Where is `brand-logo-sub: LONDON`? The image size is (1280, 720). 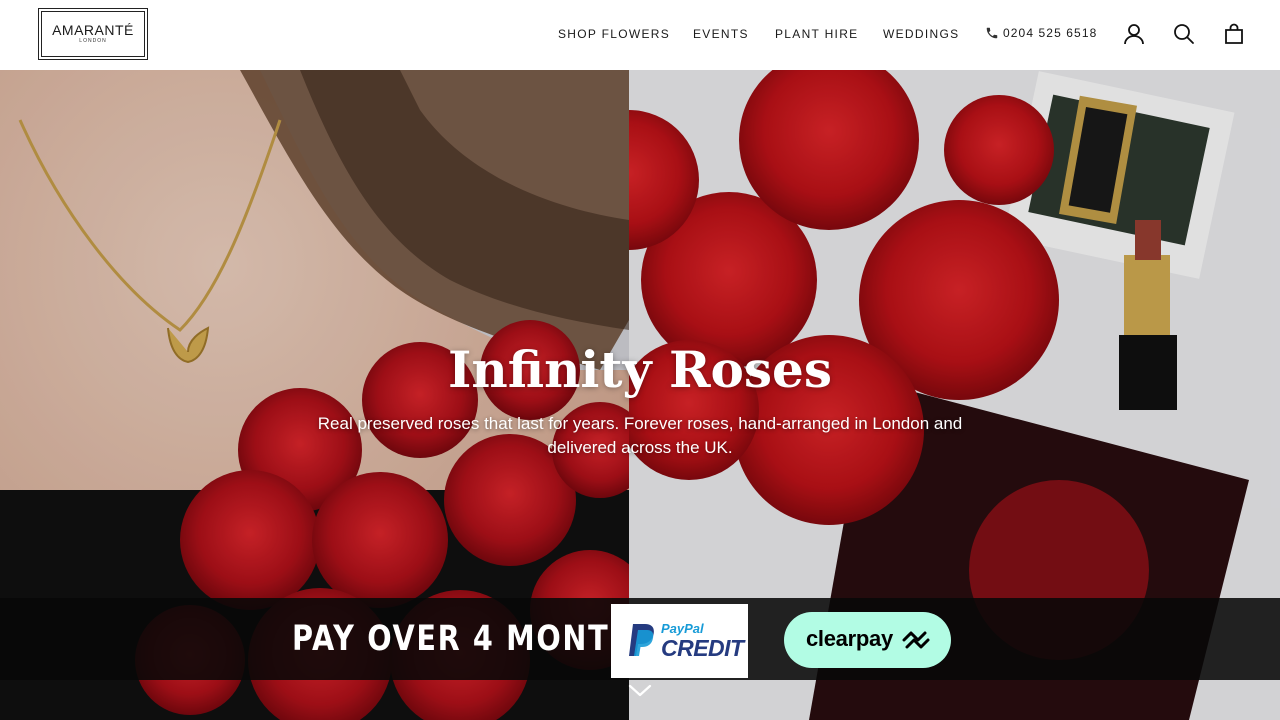
brand-logo-sub: LONDON is located at coordinates (93, 41).